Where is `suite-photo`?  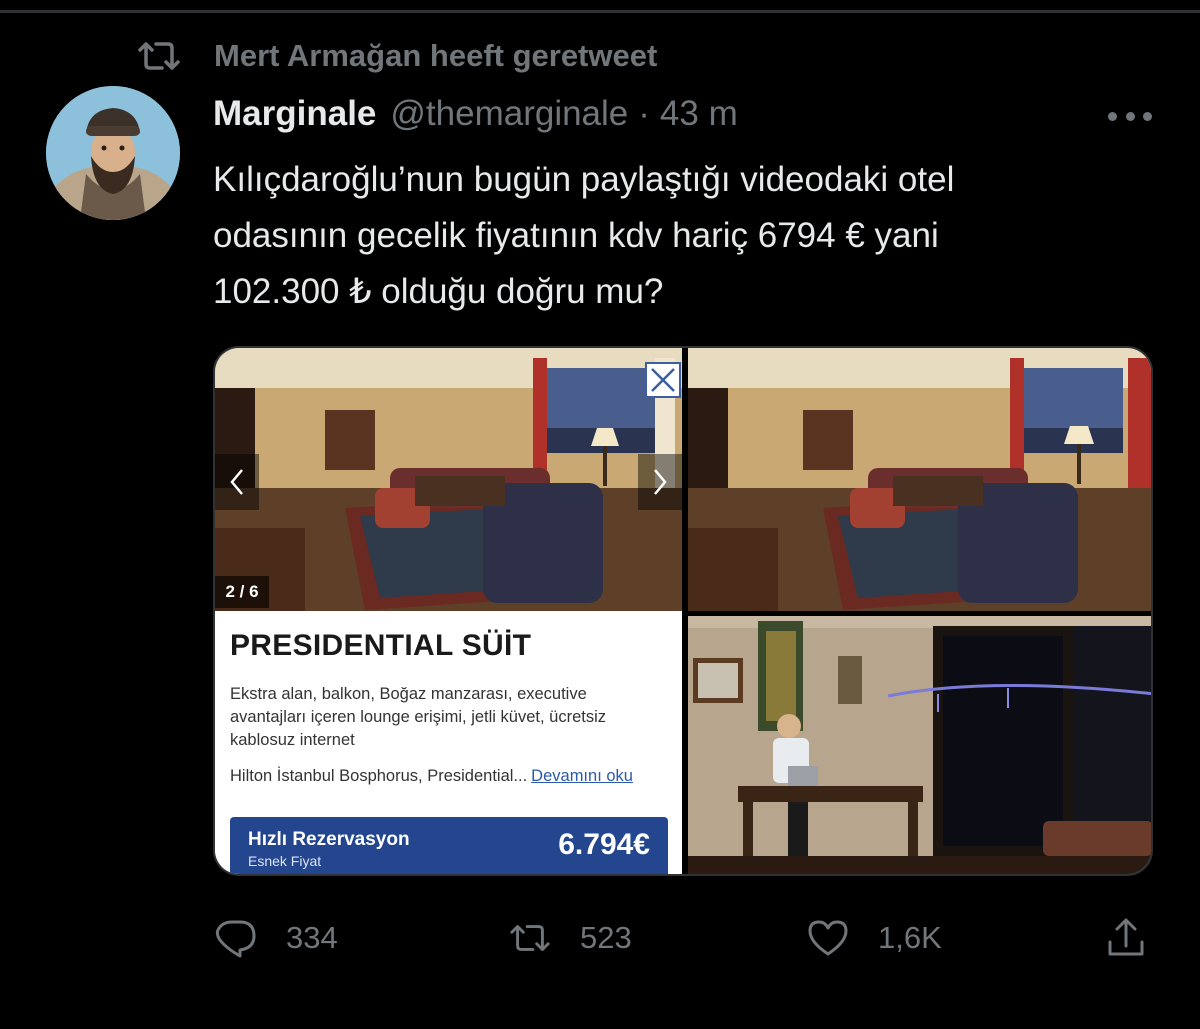 suite-photo is located at coordinates (448, 479).